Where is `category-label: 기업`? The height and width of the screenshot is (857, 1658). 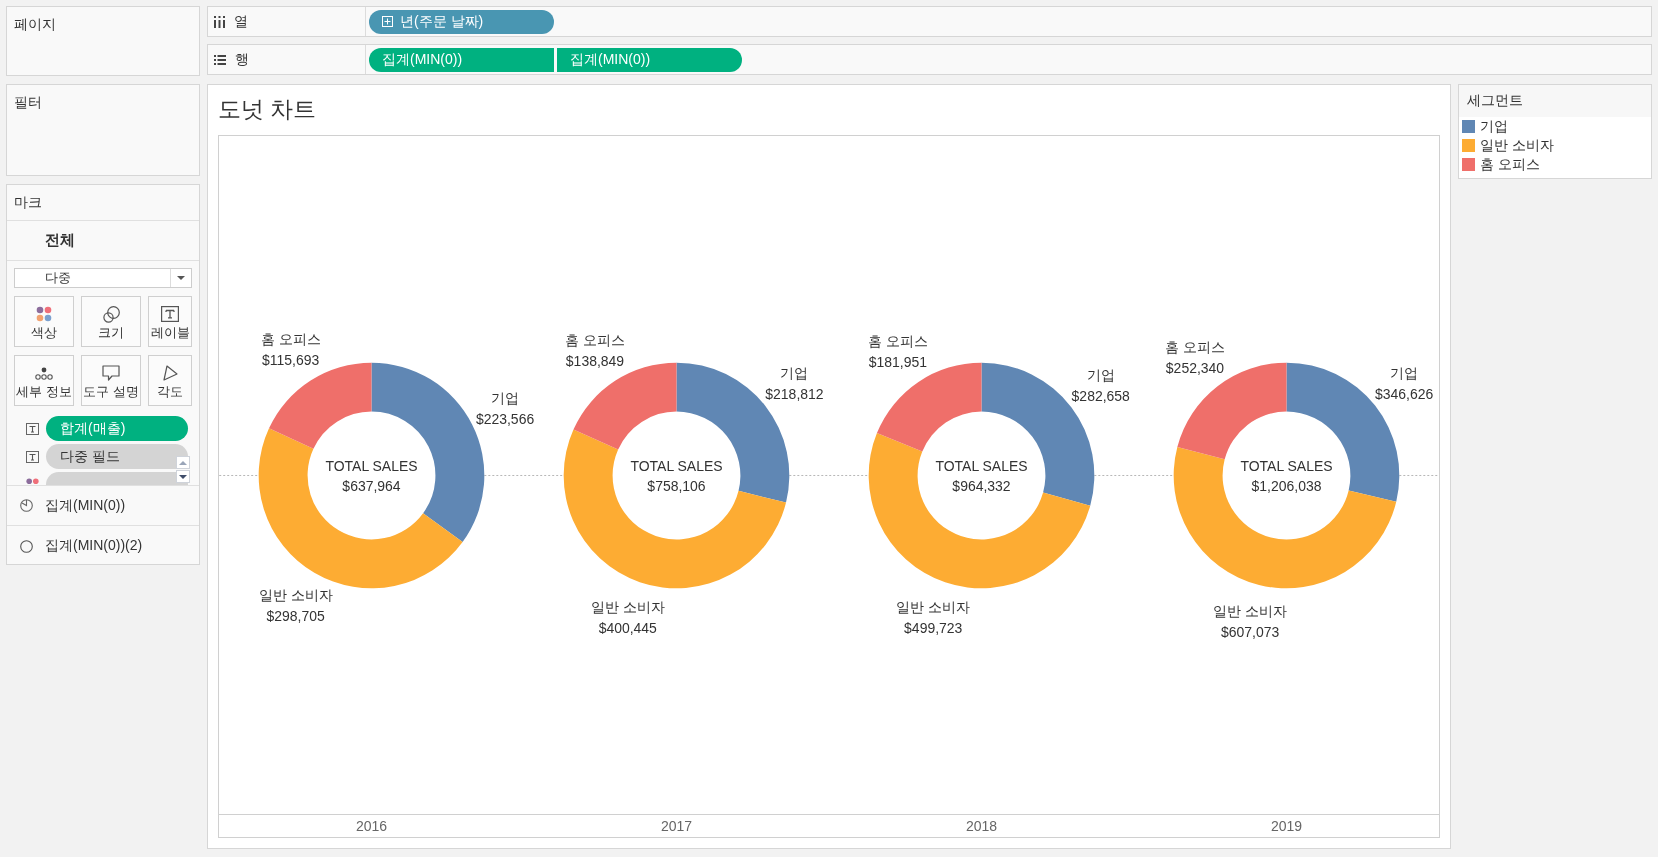 category-label: 기업 is located at coordinates (505, 397).